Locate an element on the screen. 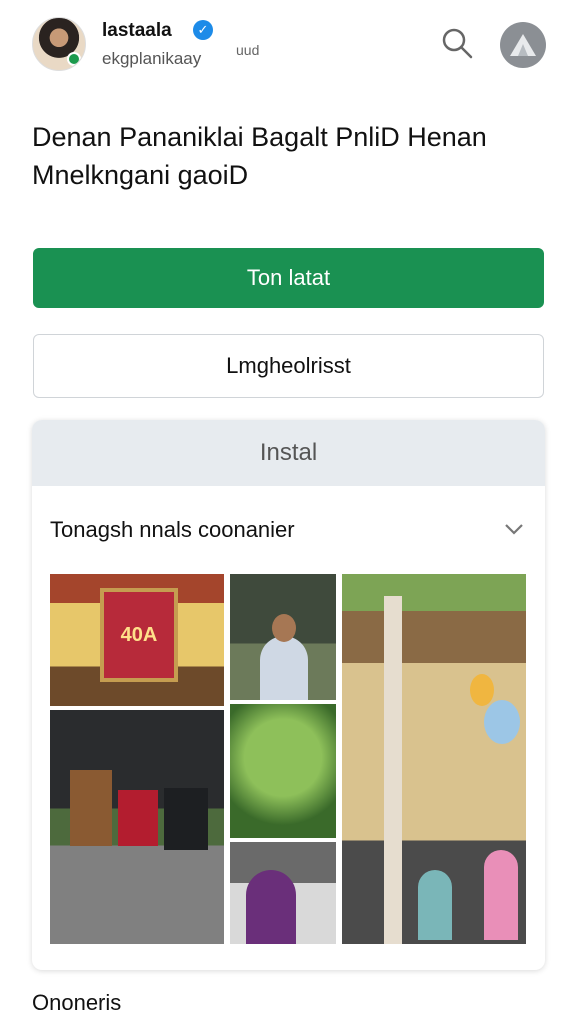  balloon-yellow is located at coordinates (482, 690).